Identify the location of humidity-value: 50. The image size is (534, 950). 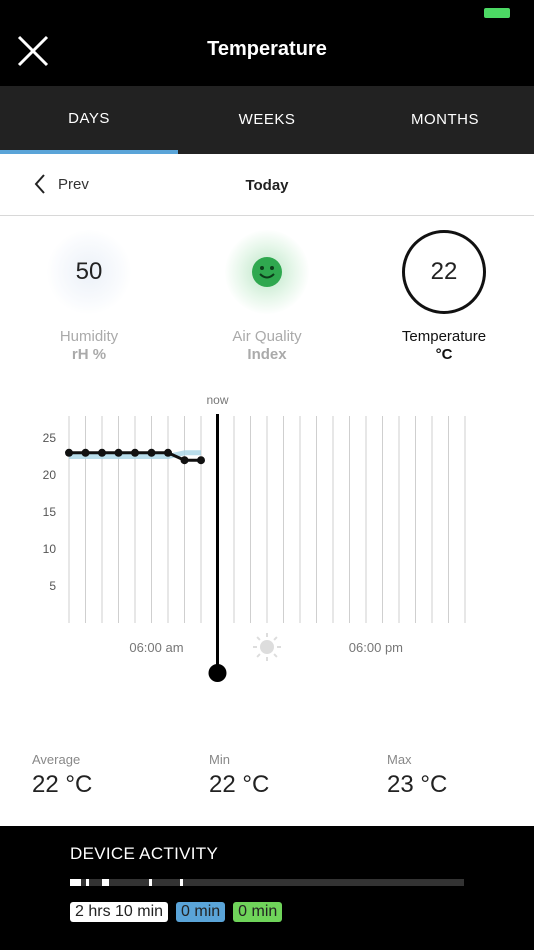
(89, 272).